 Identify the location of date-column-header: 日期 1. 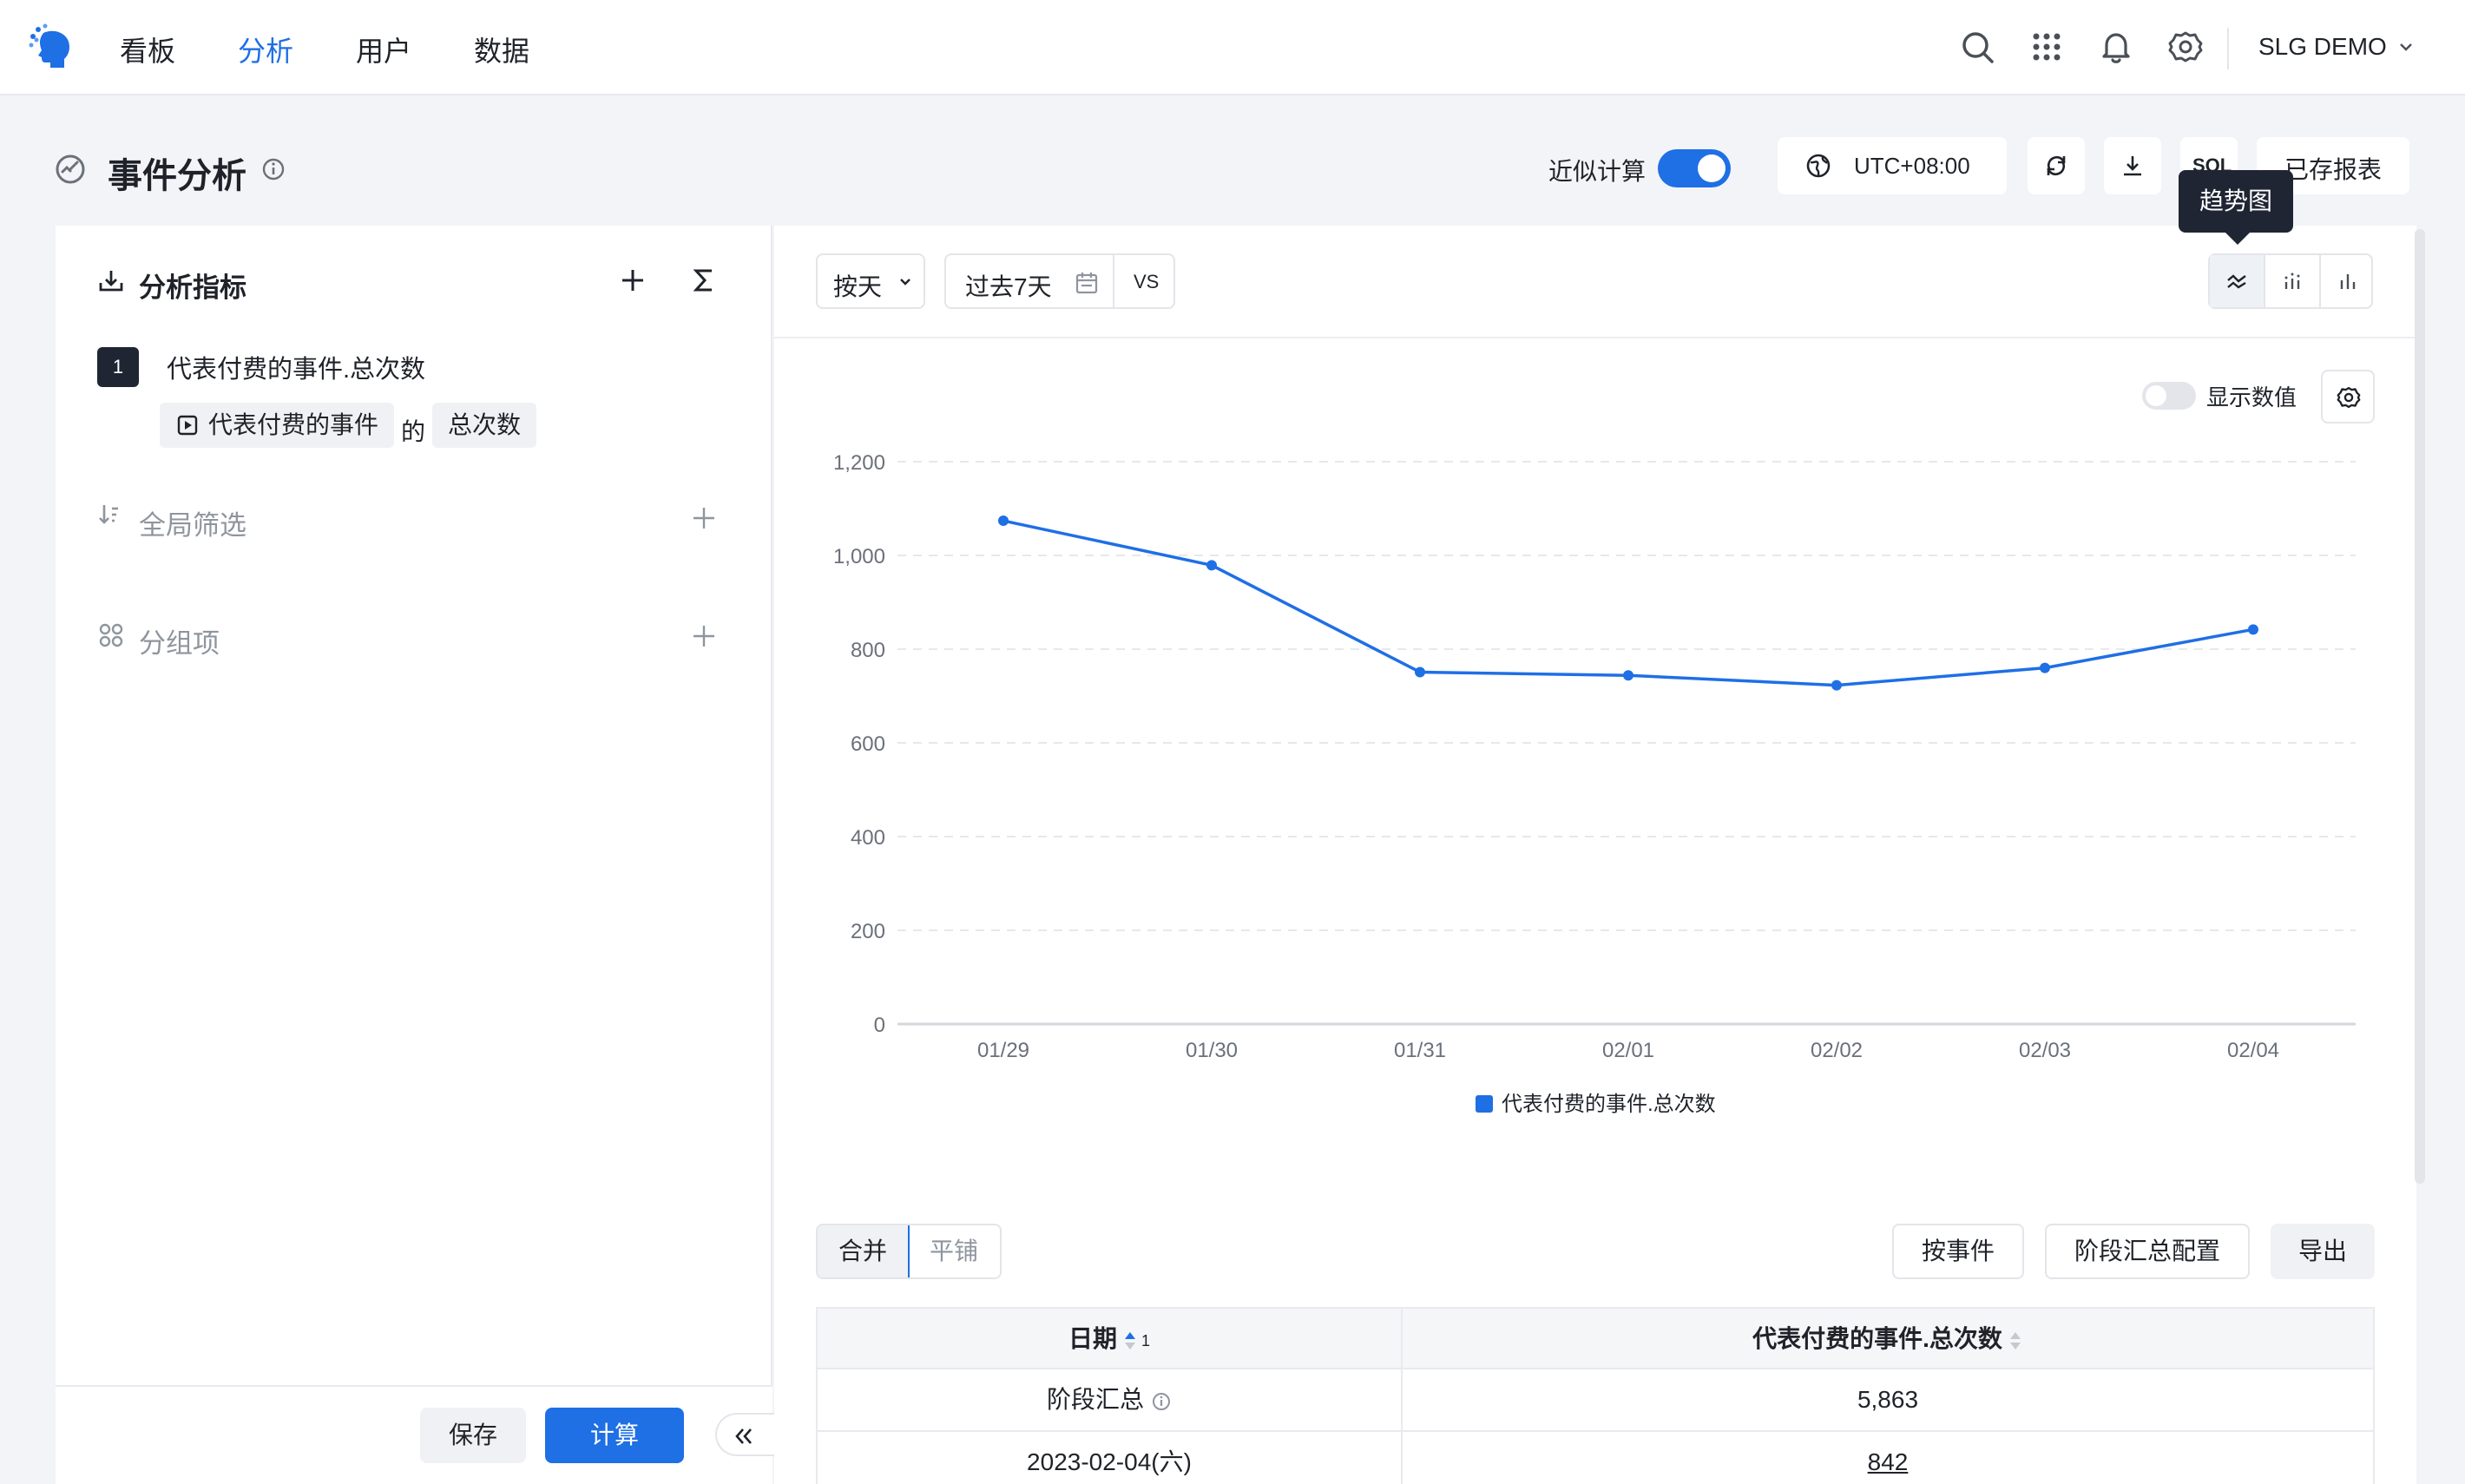
(1110, 1340).